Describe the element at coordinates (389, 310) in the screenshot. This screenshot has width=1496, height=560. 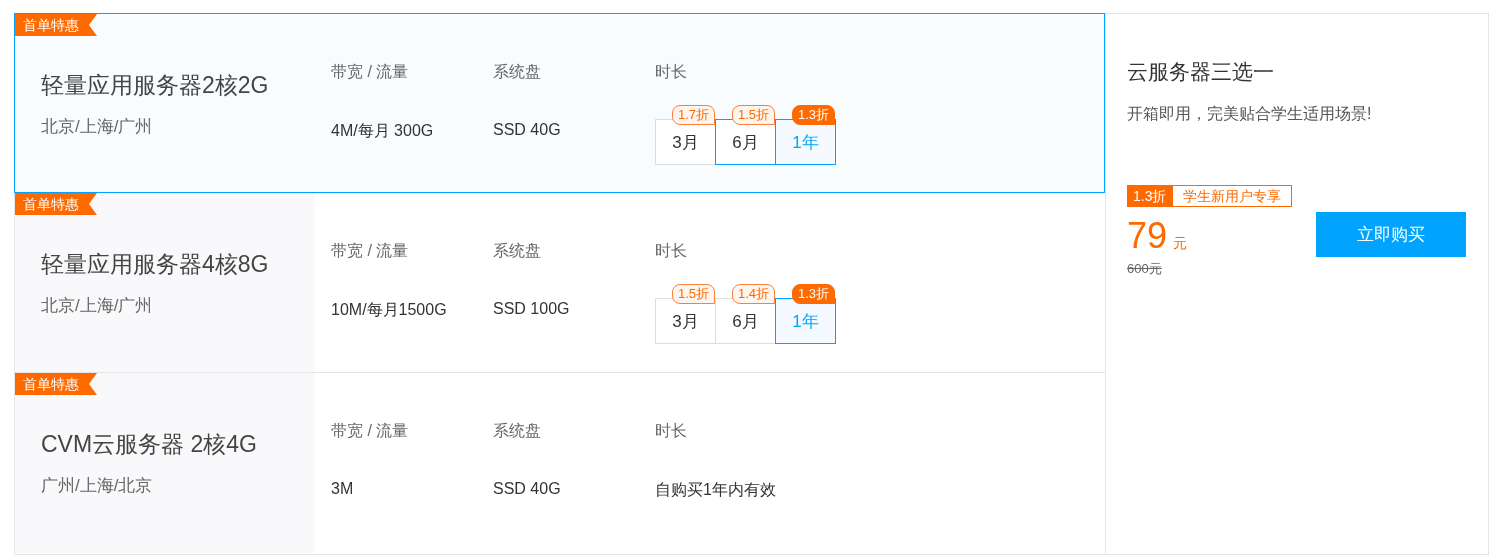
I see `bandwidth-value: 10M/每月1500G` at that location.